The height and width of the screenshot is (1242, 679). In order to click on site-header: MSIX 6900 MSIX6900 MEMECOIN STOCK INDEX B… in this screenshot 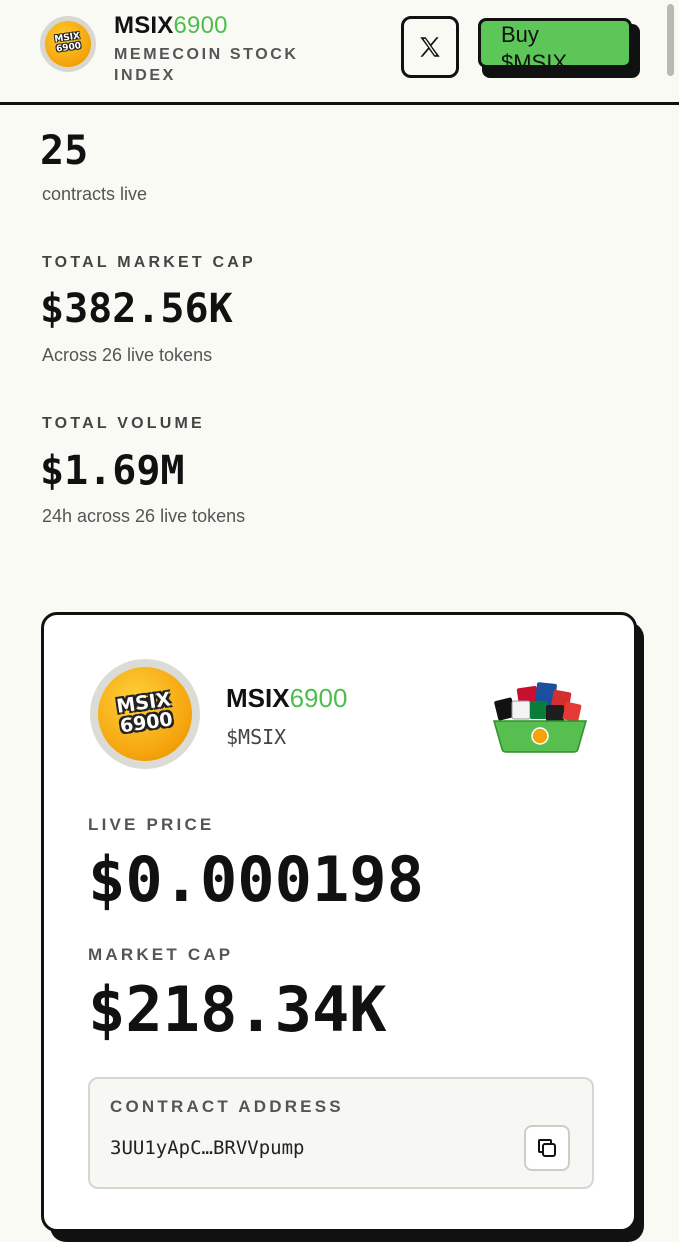, I will do `click(339, 52)`.